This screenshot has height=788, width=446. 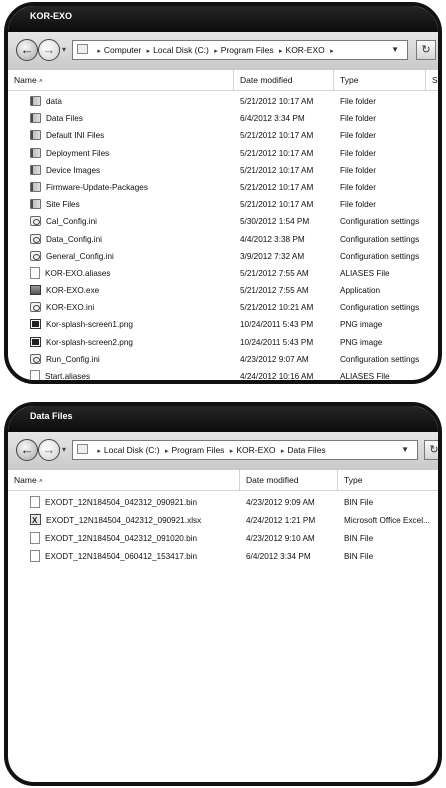 What do you see at coordinates (360, 291) in the screenshot?
I see `file-type: Application` at bounding box center [360, 291].